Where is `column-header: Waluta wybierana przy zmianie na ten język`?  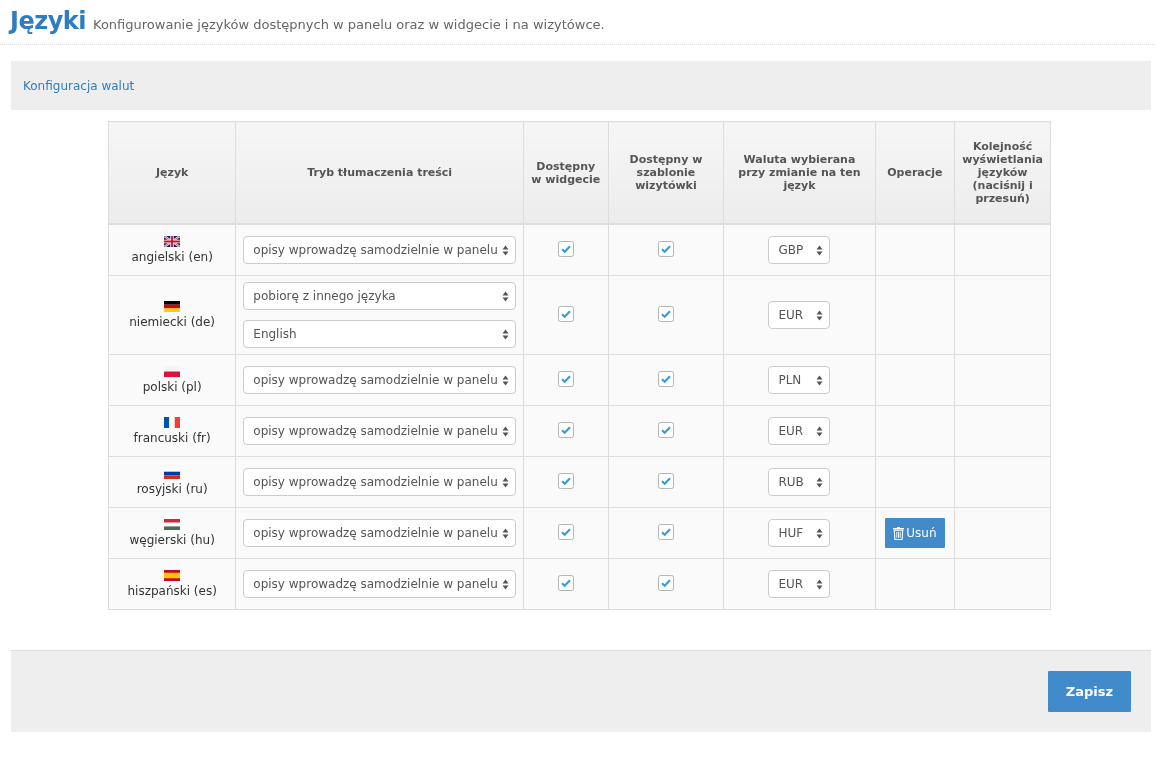 column-header: Waluta wybierana przy zmianie na ten język is located at coordinates (799, 172).